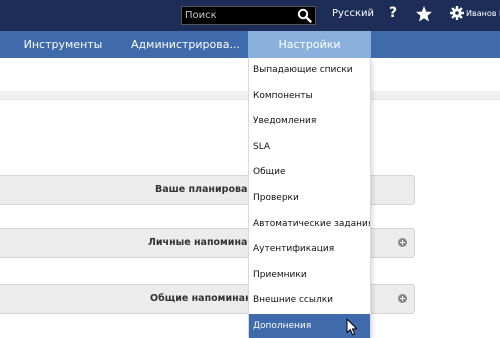 This screenshot has height=338, width=500. Describe the element at coordinates (309, 148) in the screenshot. I see `menu-item-sla: SLA` at that location.